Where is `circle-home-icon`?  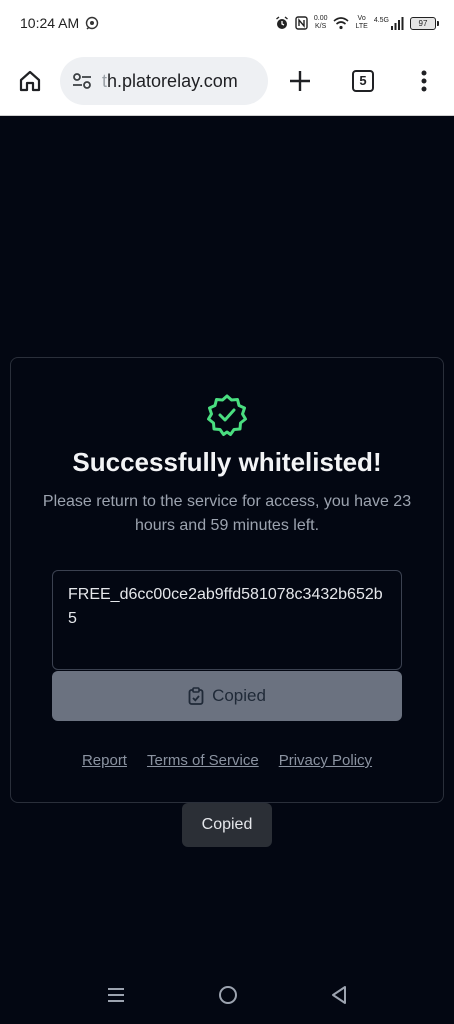 circle-home-icon is located at coordinates (228, 994).